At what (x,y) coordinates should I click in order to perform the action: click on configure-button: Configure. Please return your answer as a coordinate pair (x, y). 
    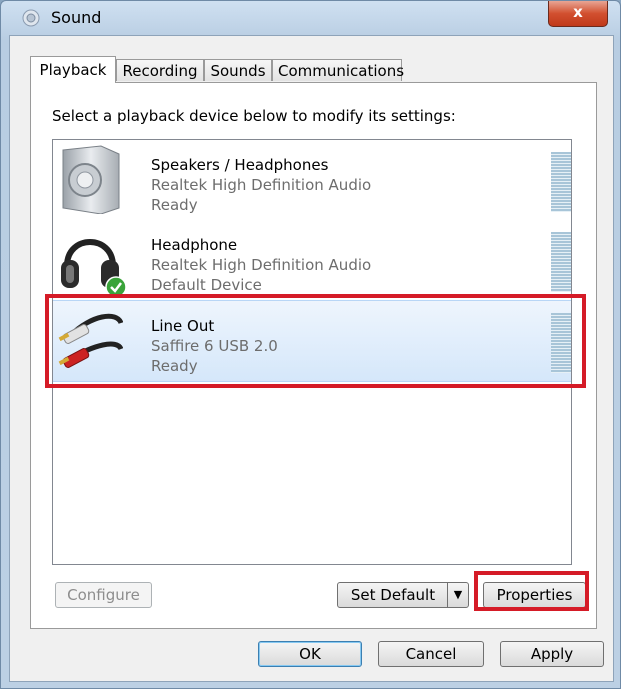
    Looking at the image, I should click on (103, 595).